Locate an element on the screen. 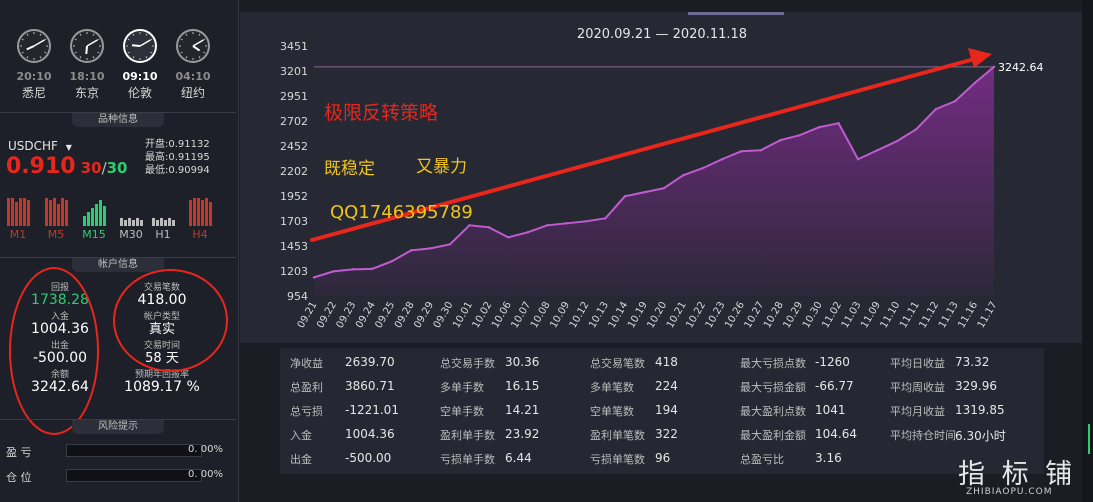  clock-time: 20:10 is located at coordinates (34, 76).